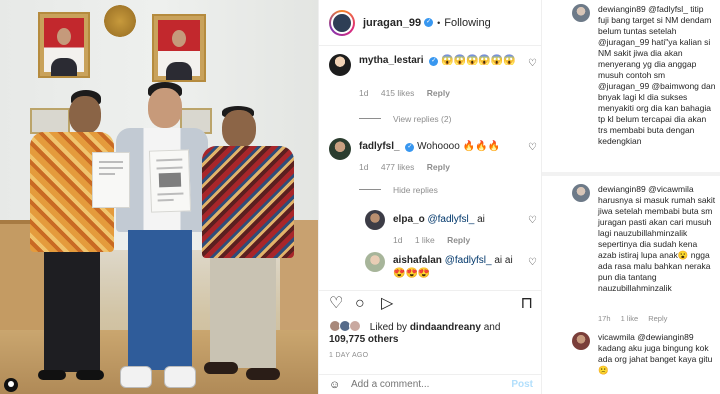  What do you see at coordinates (392, 23) in the screenshot?
I see `poster-username: juragan_99` at bounding box center [392, 23].